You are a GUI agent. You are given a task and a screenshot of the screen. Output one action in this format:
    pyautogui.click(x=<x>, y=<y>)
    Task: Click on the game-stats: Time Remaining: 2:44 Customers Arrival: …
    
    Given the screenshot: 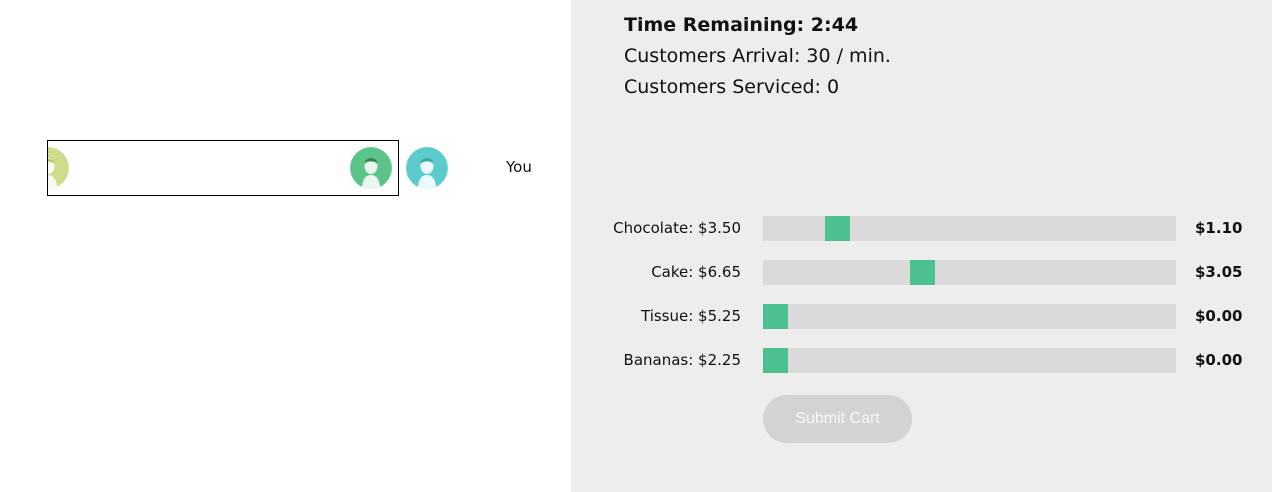 What is the action you would take?
    pyautogui.click(x=757, y=56)
    